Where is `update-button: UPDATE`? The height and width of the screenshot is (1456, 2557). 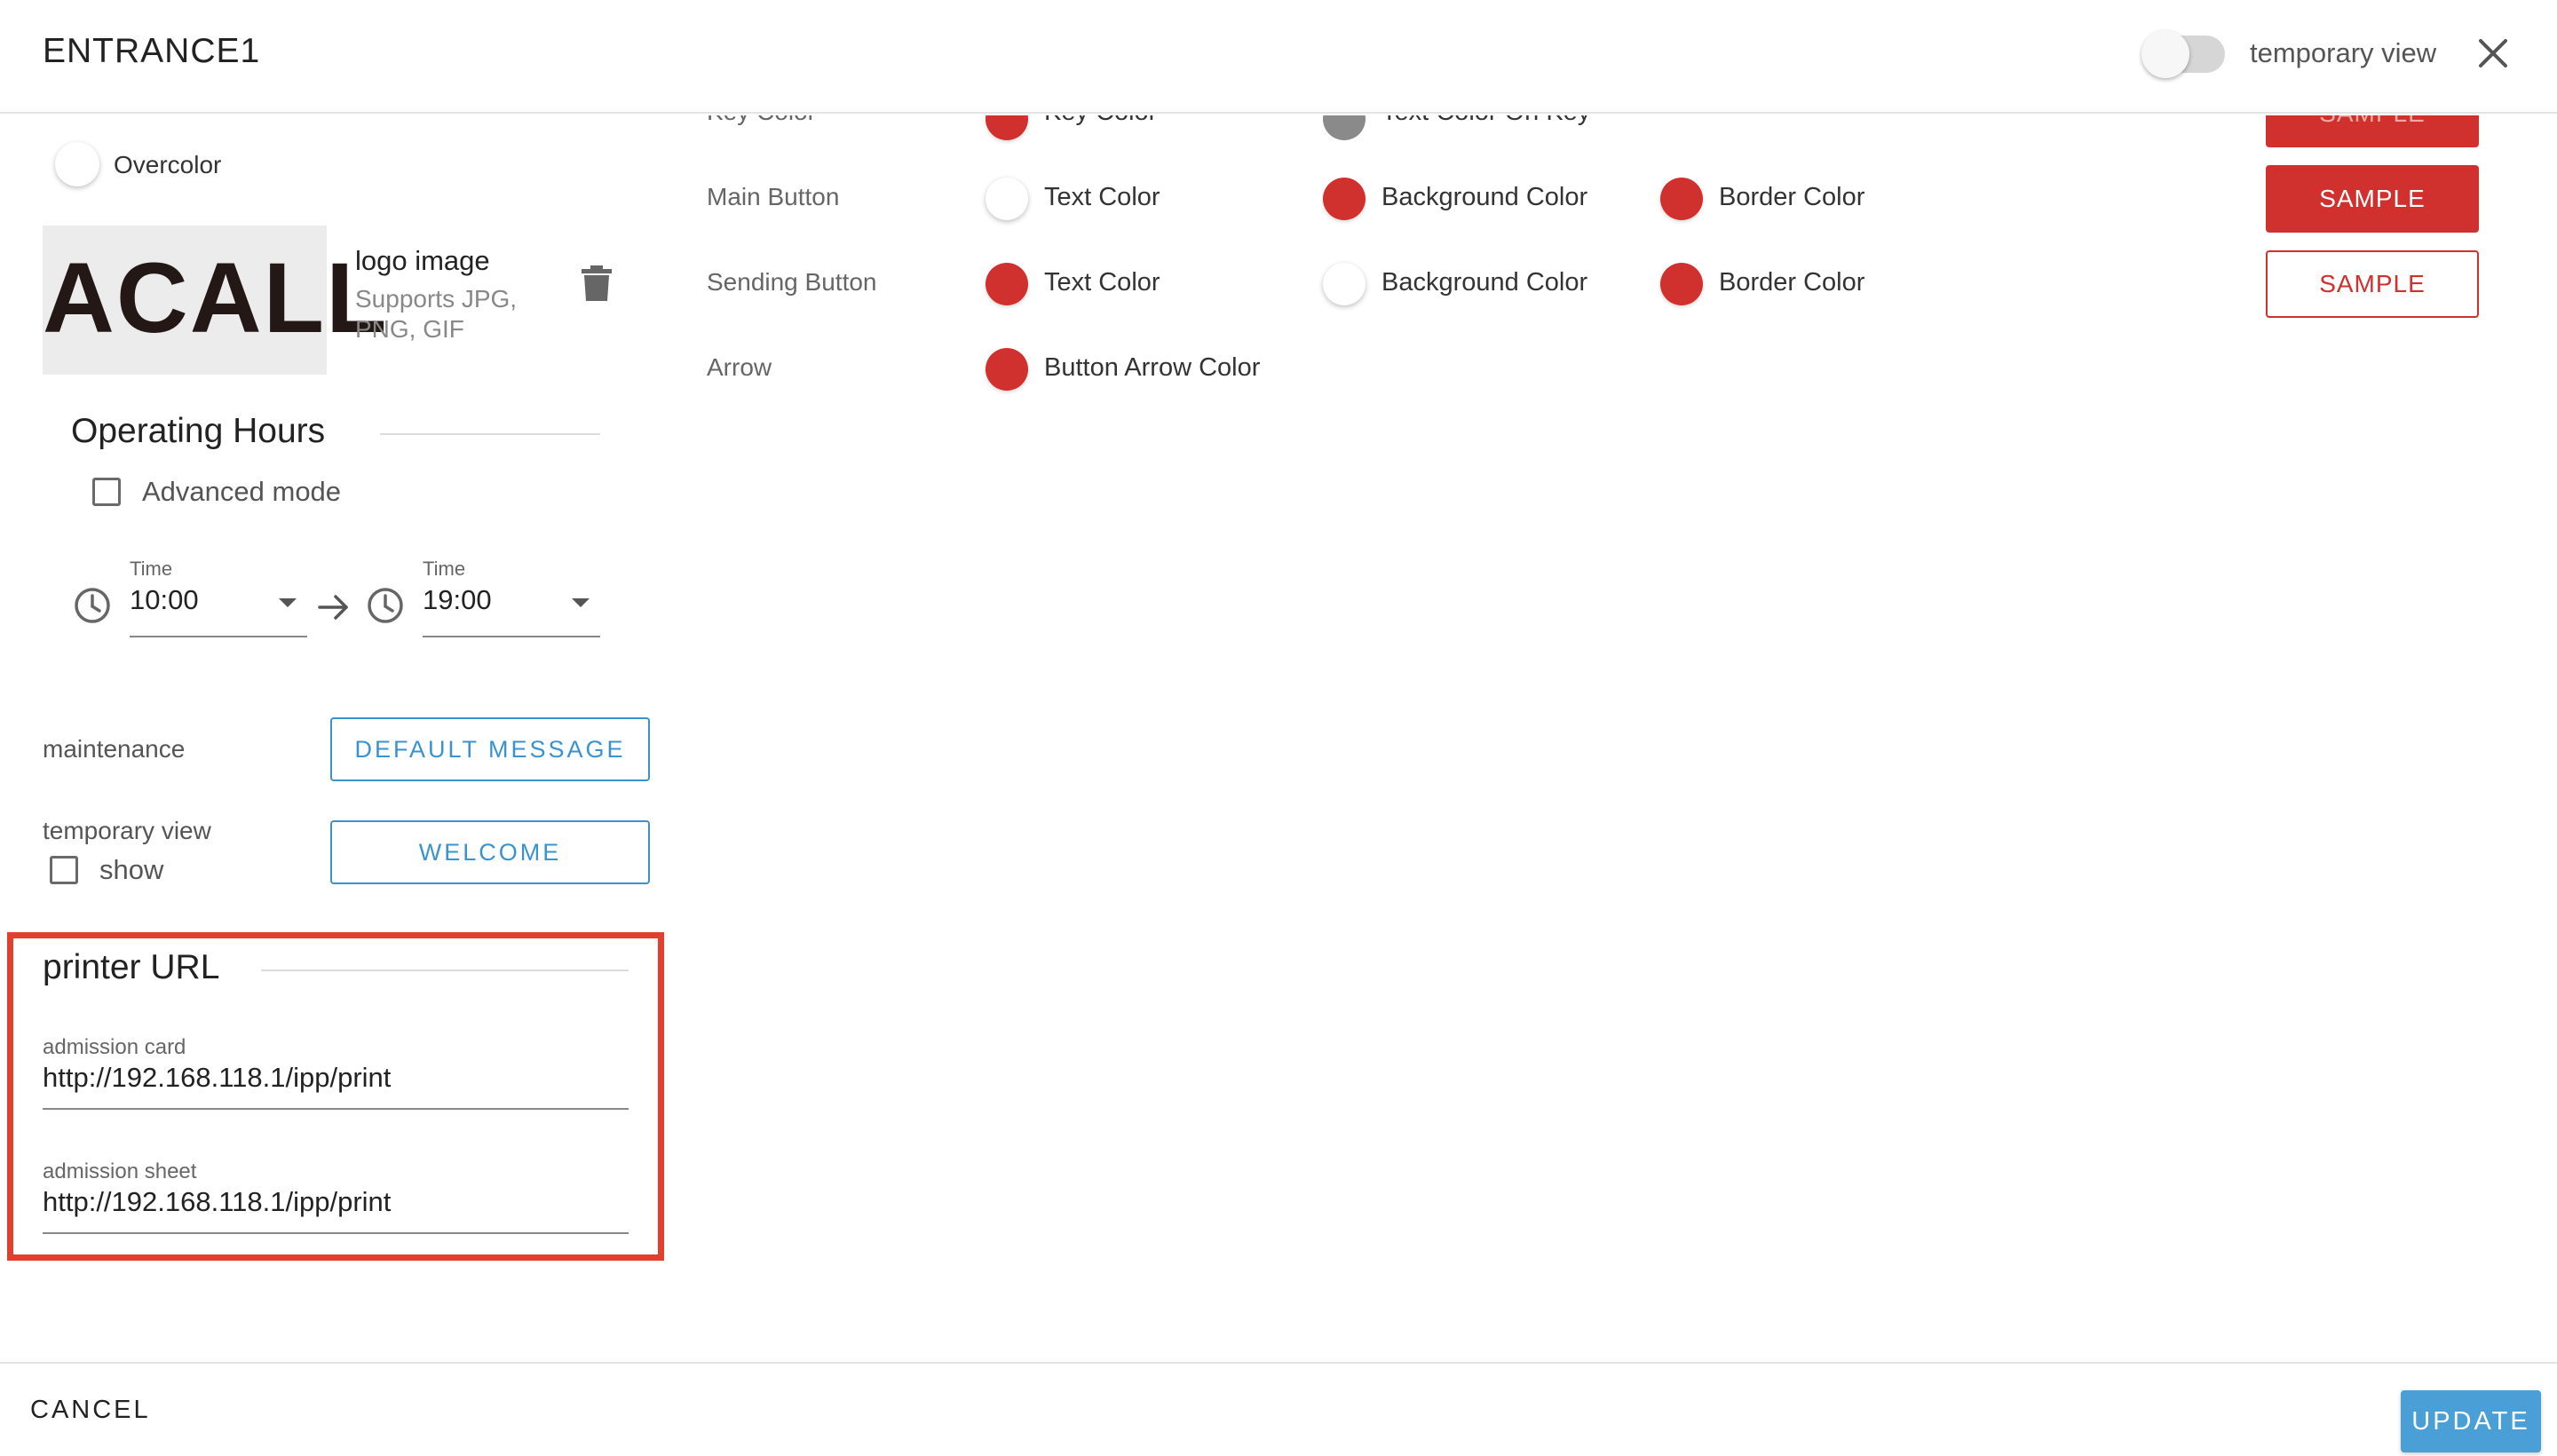 update-button: UPDATE is located at coordinates (2471, 1421).